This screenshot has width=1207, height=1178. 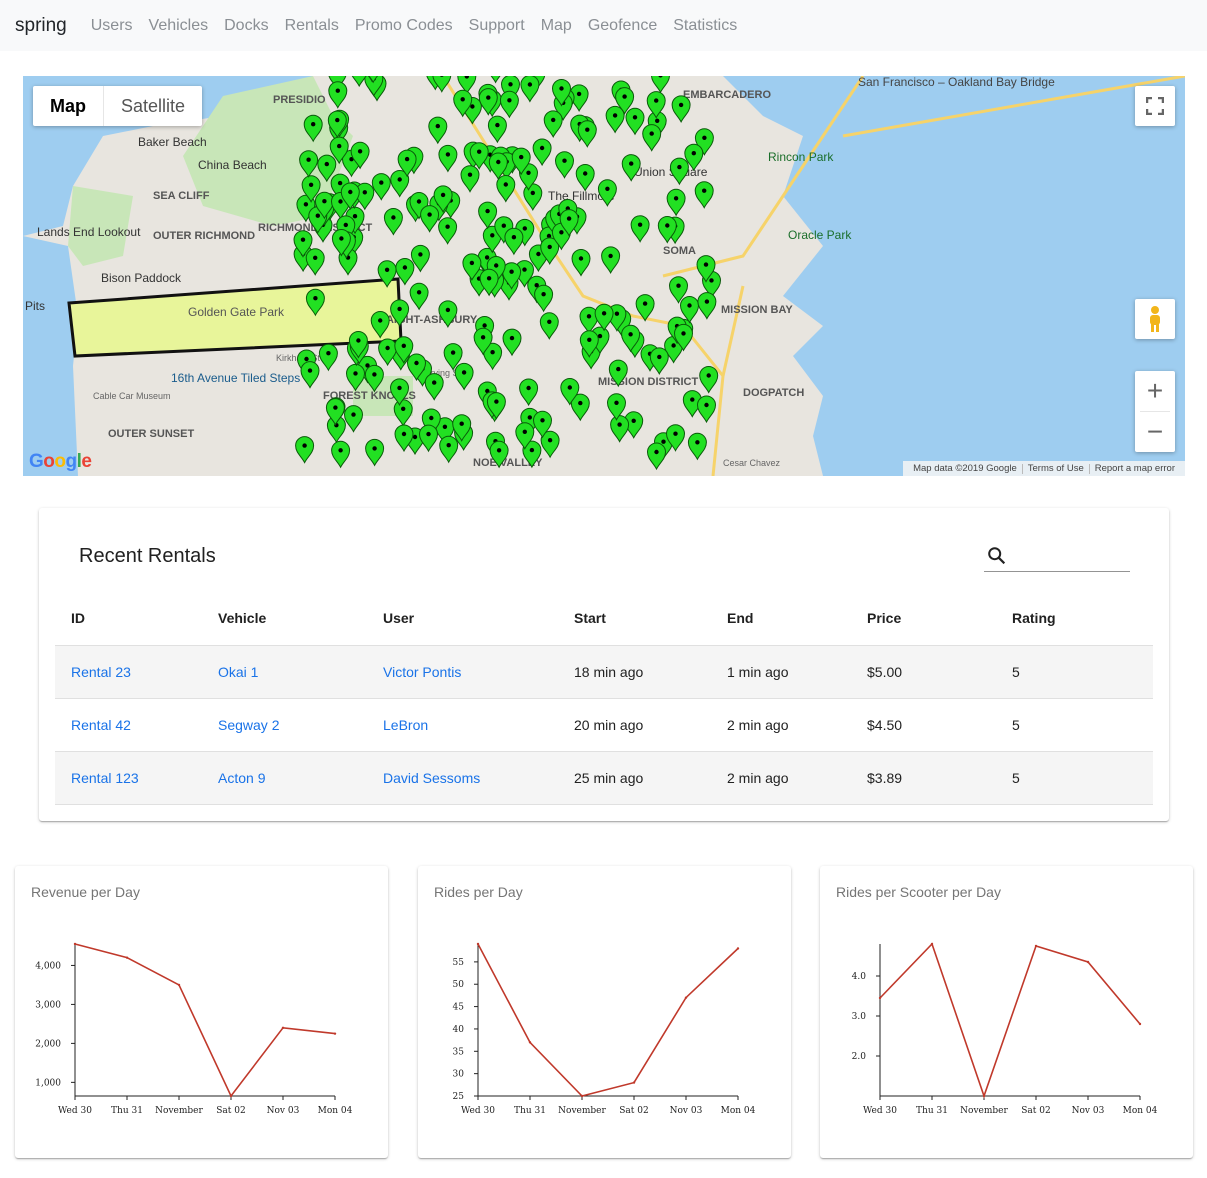 What do you see at coordinates (1135, 468) in the screenshot?
I see `report-map-error-link: Report a map error` at bounding box center [1135, 468].